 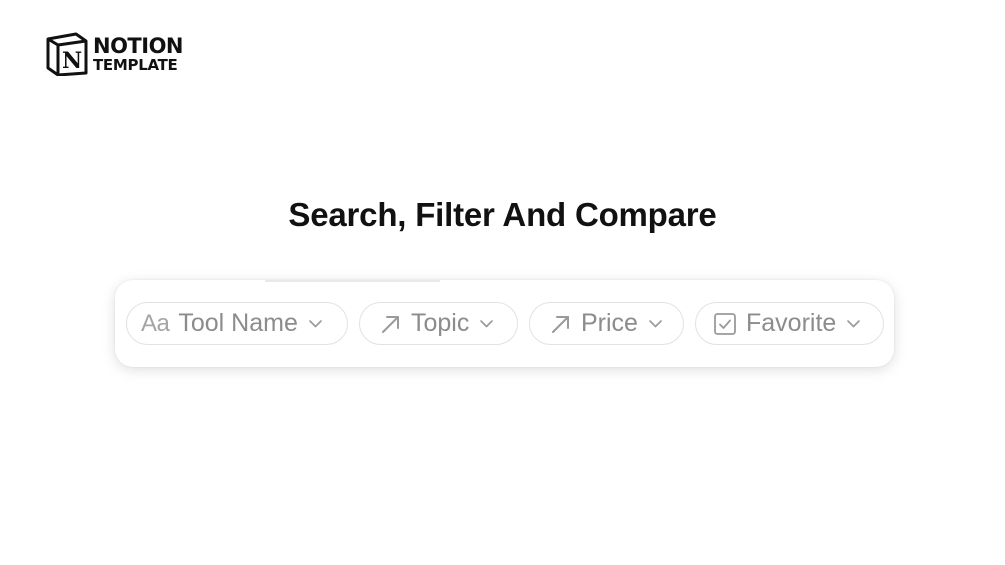 I want to click on filter-chip-label: Favorite, so click(x=791, y=323).